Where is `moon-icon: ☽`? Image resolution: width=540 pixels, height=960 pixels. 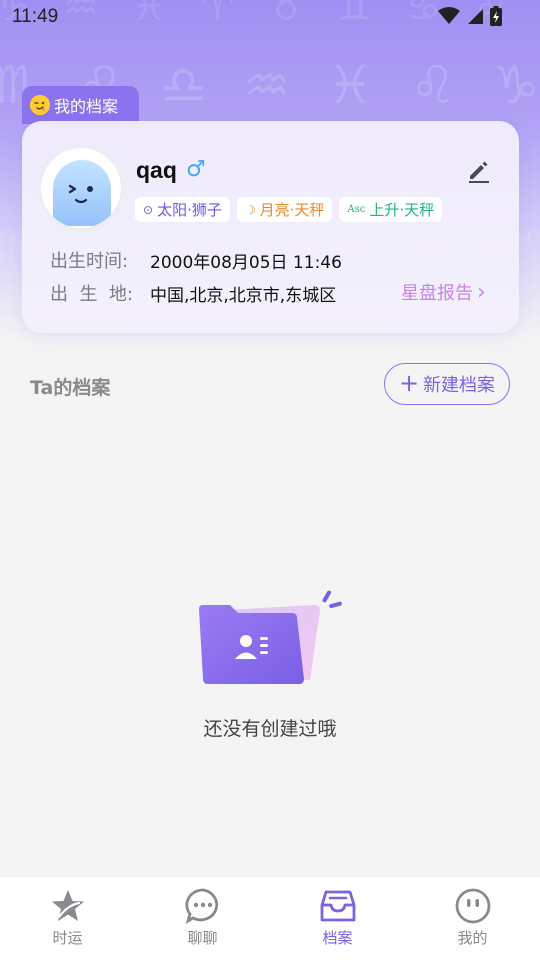
moon-icon: ☽ is located at coordinates (250, 209).